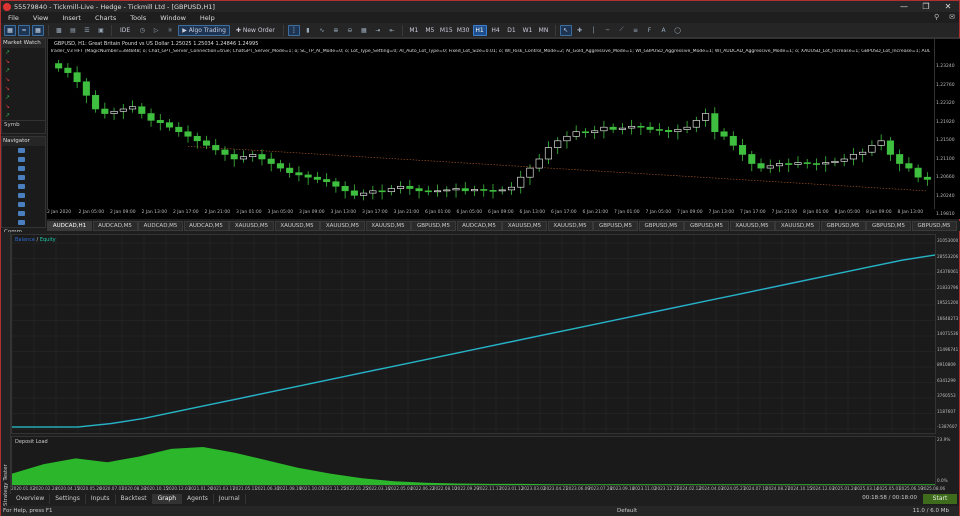  I want to click on ide-button: IDE, so click(125, 30).